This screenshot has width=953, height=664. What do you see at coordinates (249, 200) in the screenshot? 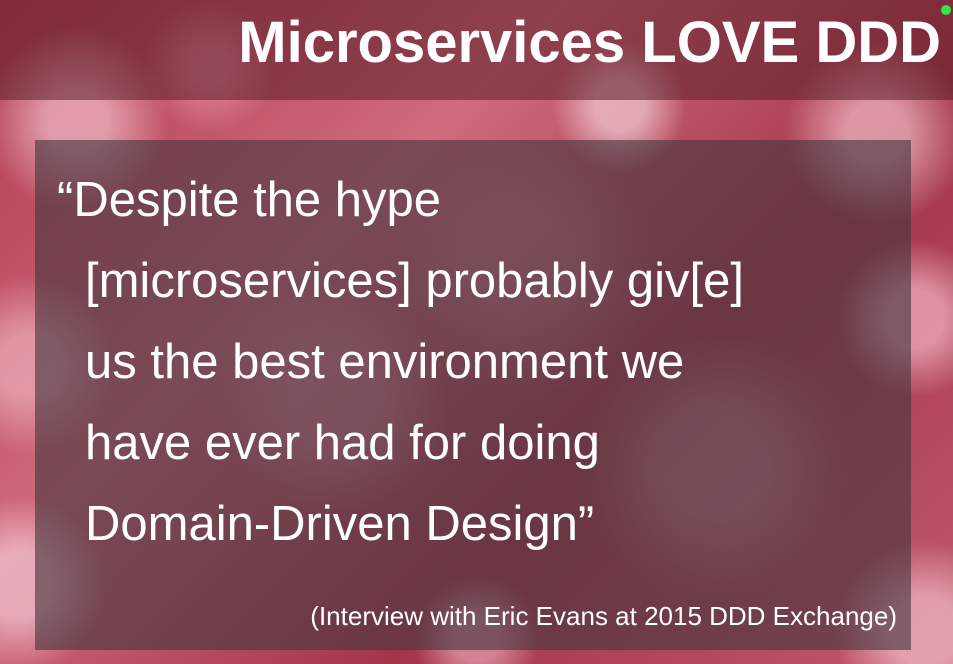
I see `quote-line: “Despite the hype` at bounding box center [249, 200].